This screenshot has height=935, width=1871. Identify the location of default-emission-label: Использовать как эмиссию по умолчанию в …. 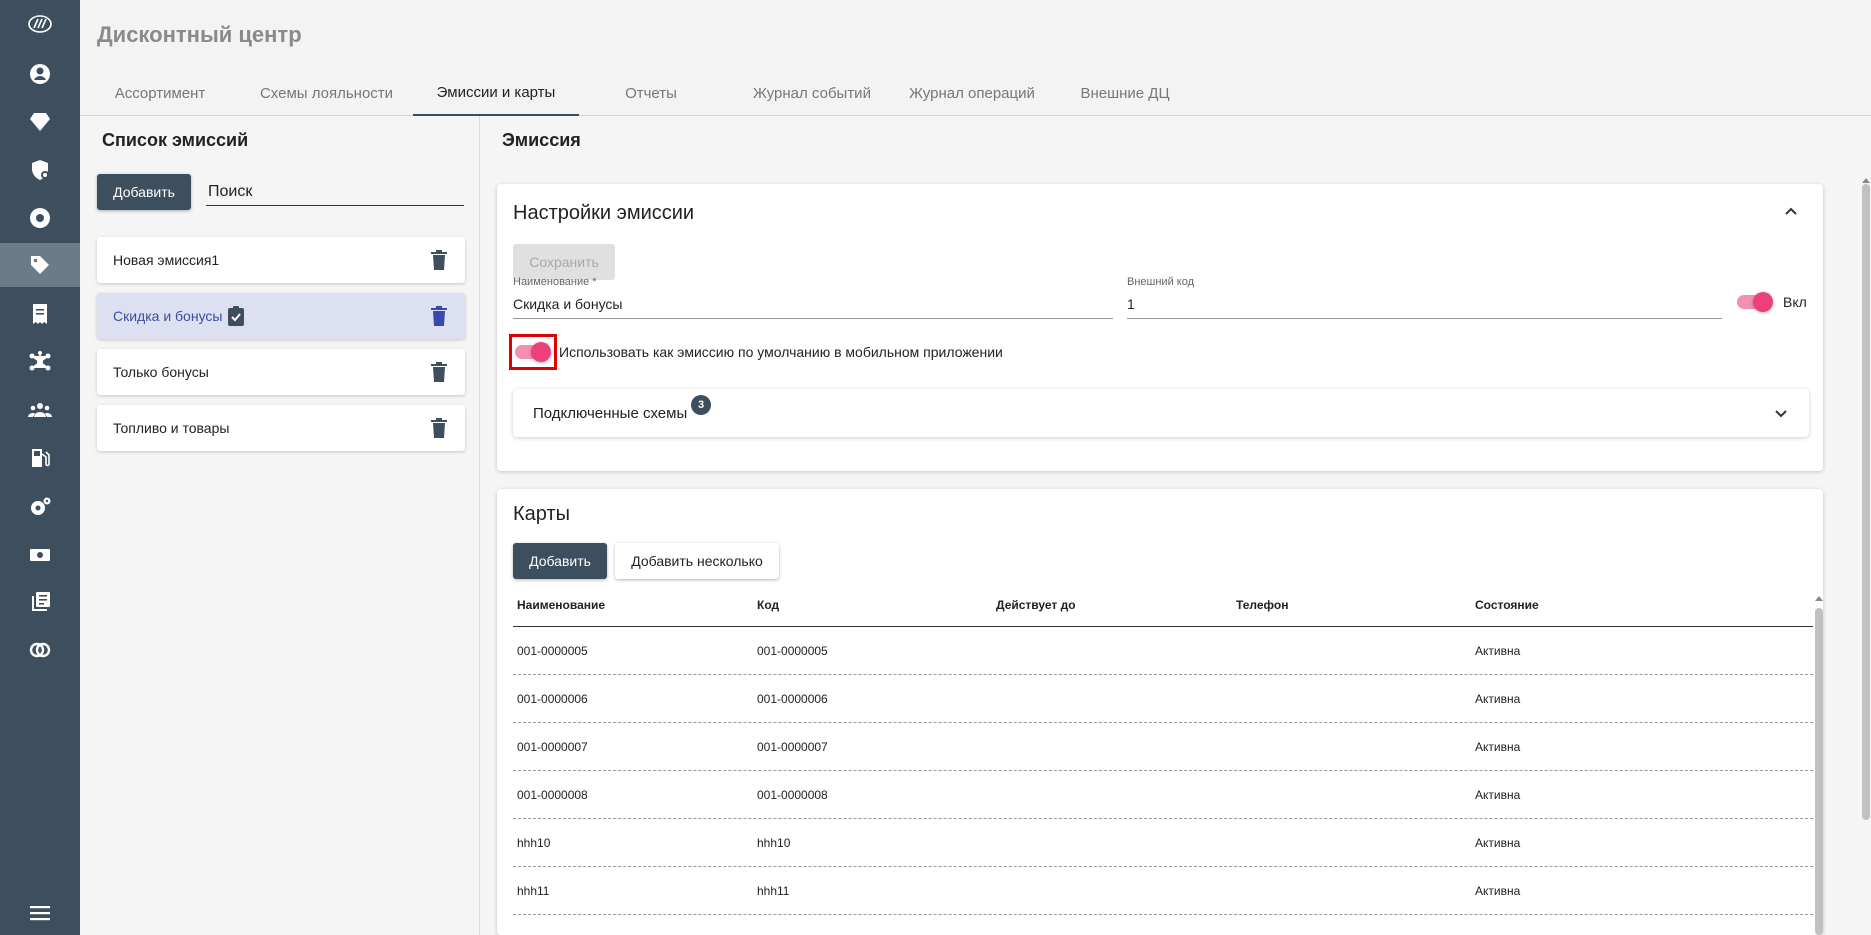
(781, 352).